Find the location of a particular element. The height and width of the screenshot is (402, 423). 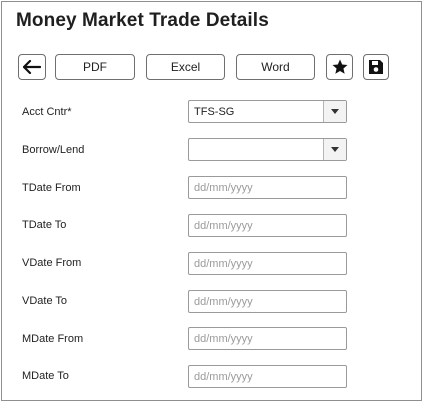

back-button is located at coordinates (32, 67).